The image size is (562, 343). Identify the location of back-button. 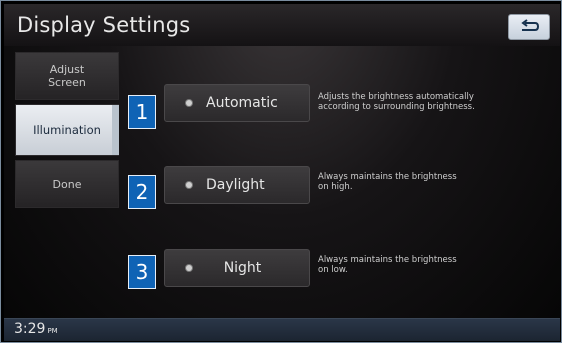
(529, 27).